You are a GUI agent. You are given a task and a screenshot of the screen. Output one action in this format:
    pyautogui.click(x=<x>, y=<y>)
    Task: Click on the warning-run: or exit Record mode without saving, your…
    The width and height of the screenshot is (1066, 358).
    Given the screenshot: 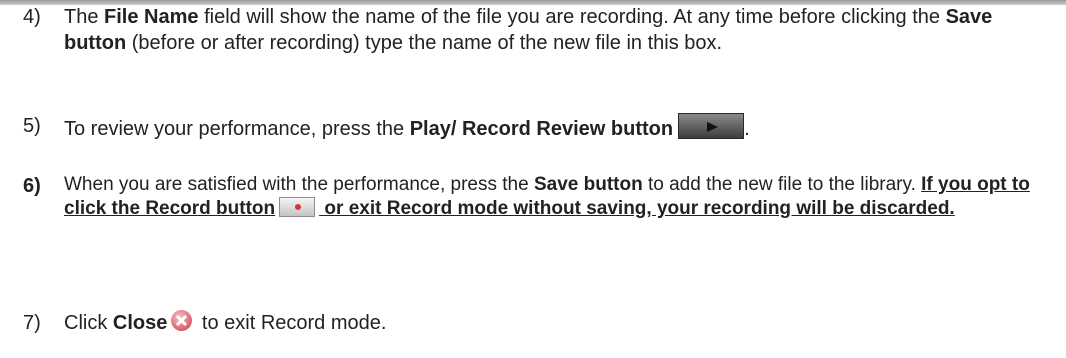 What is the action you would take?
    pyautogui.click(x=637, y=208)
    